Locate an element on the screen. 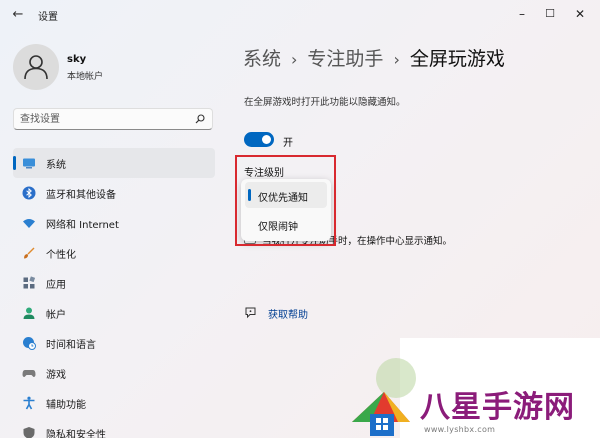  sidebar-item-label: 隐私和安全性 is located at coordinates (76, 434).